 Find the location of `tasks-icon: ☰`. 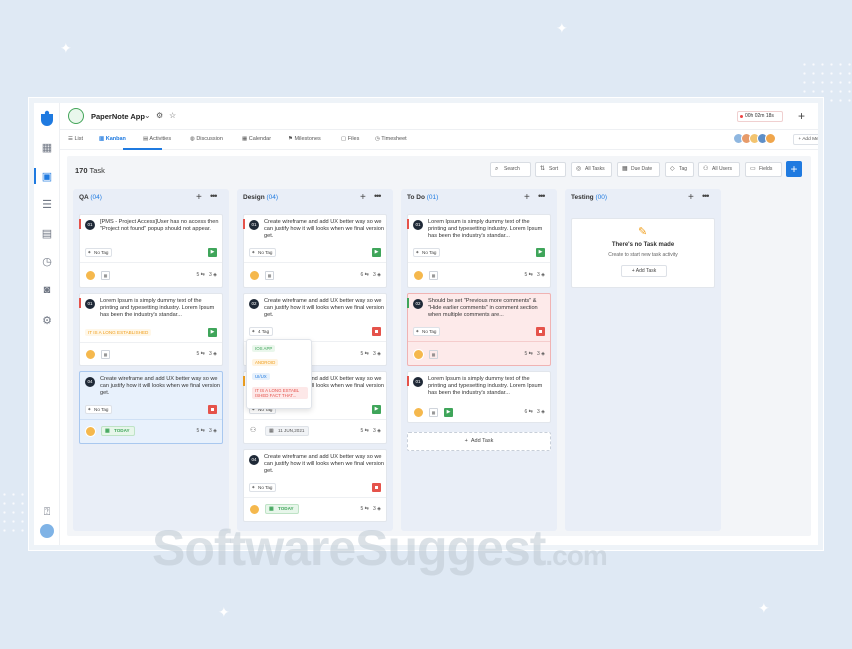

tasks-icon: ☰ is located at coordinates (47, 204).